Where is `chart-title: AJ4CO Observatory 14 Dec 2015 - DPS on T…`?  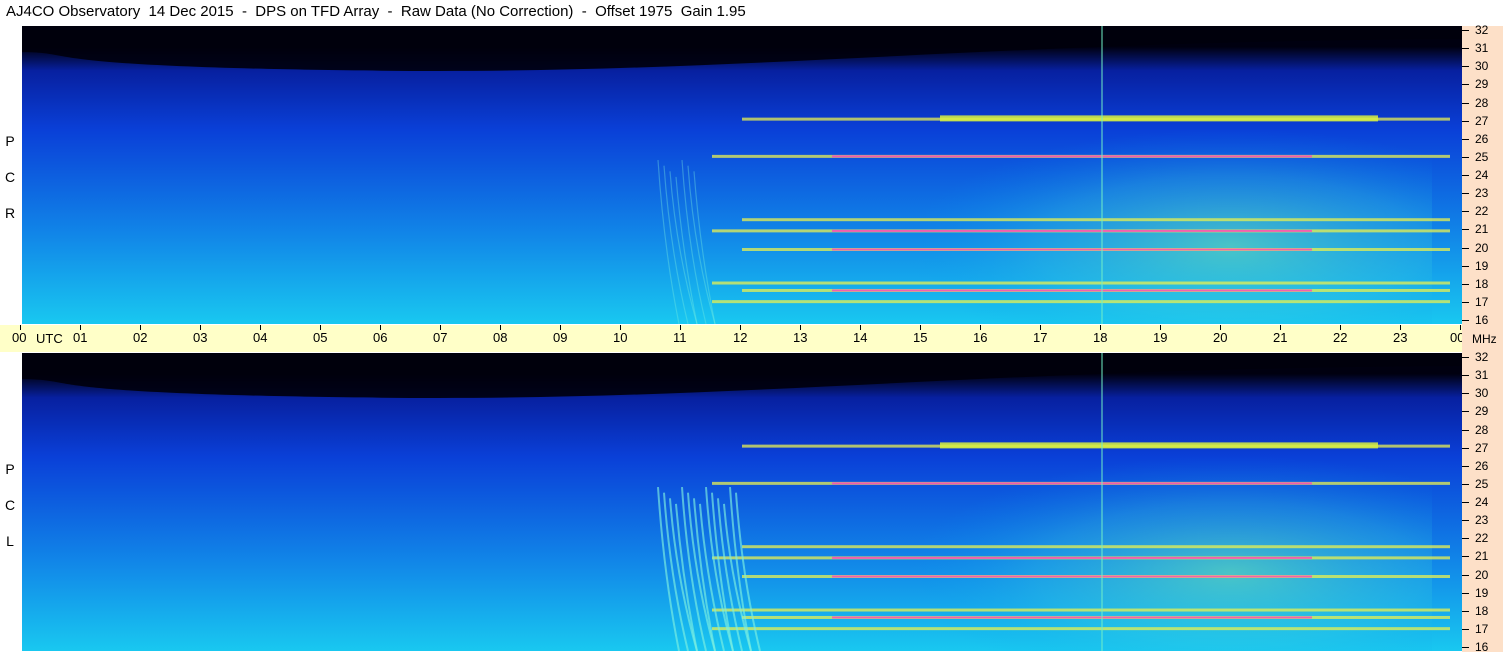
chart-title: AJ4CO Observatory 14 Dec 2015 - DPS on T… is located at coordinates (376, 11).